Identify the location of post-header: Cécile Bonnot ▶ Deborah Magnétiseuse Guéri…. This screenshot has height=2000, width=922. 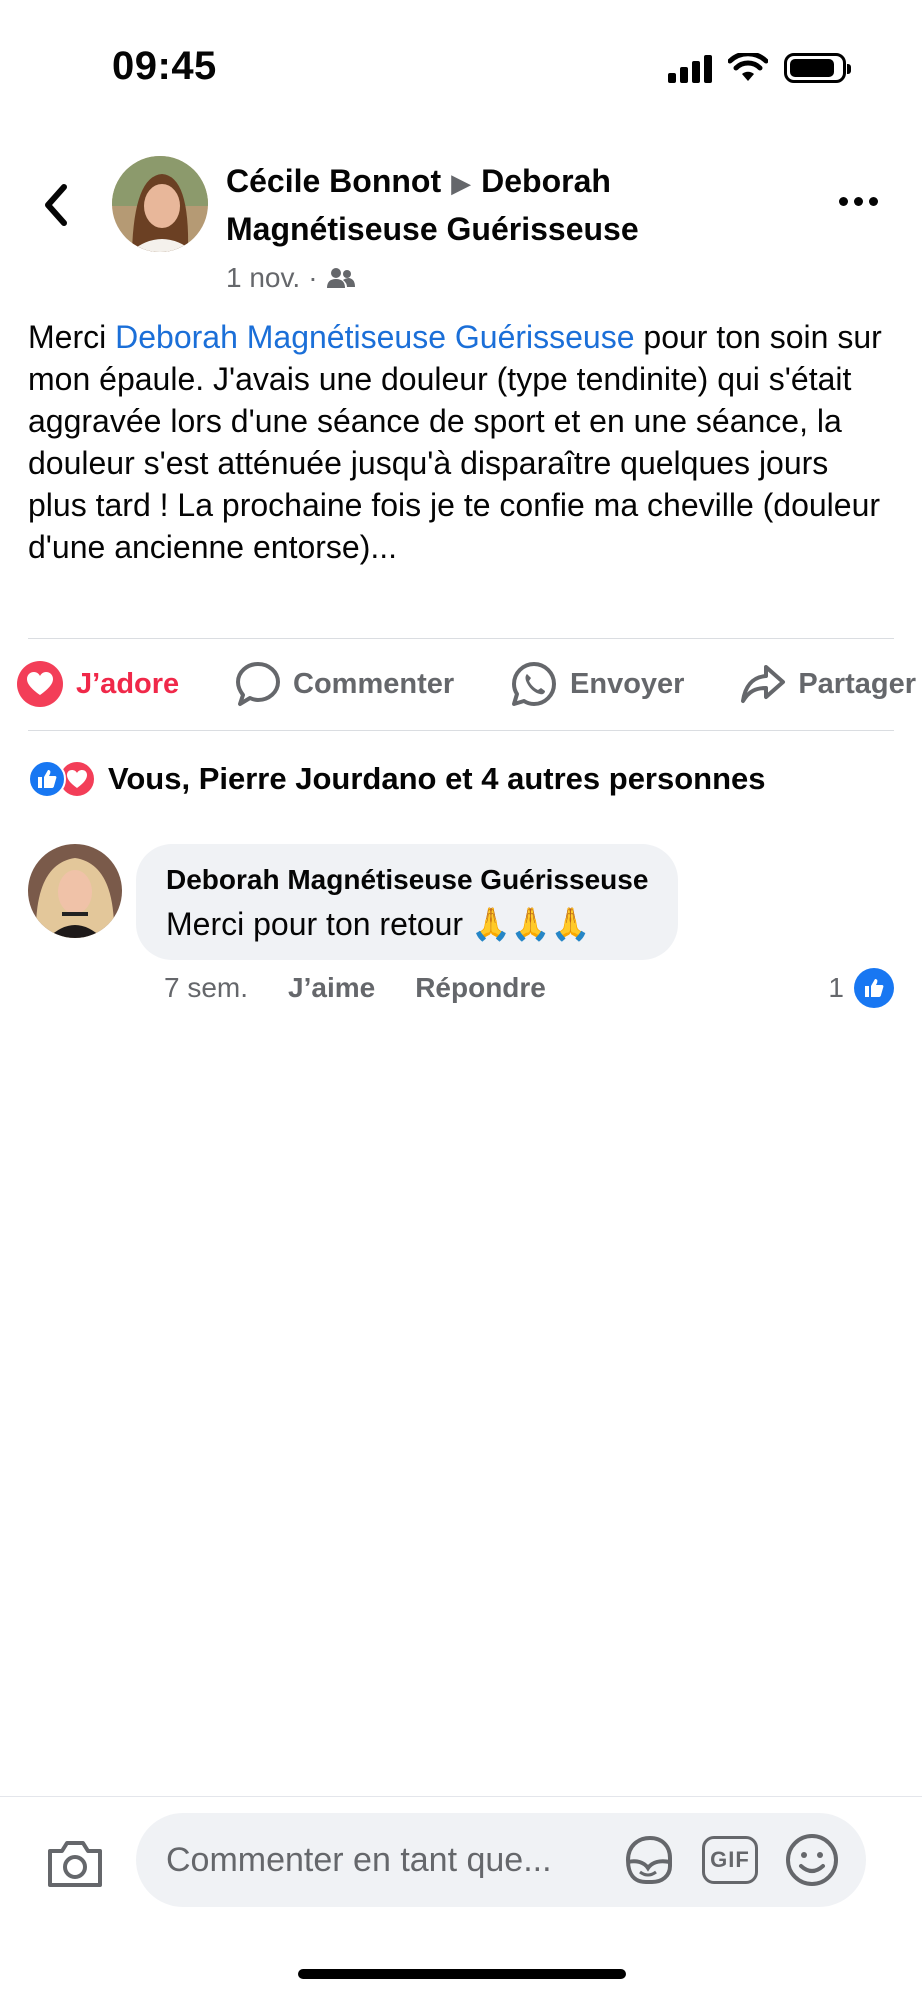
(461, 221).